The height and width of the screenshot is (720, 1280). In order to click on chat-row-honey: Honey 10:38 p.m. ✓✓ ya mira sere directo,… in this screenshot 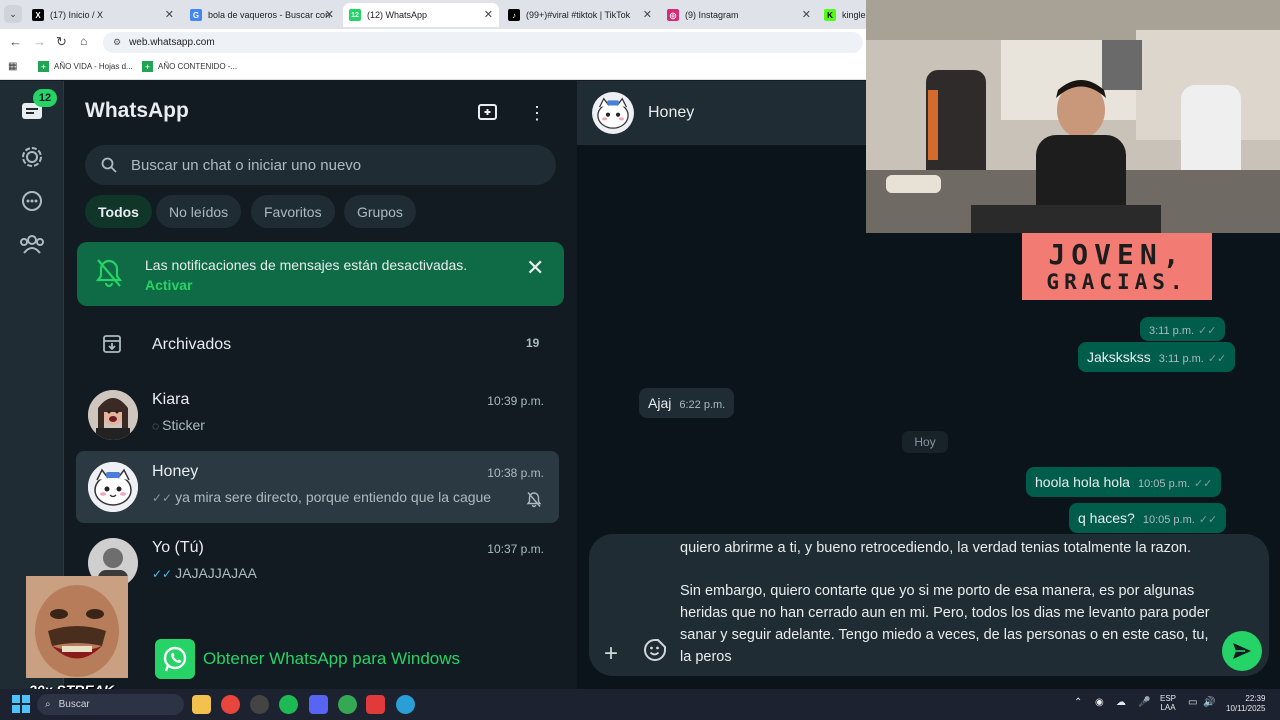, I will do `click(317, 487)`.